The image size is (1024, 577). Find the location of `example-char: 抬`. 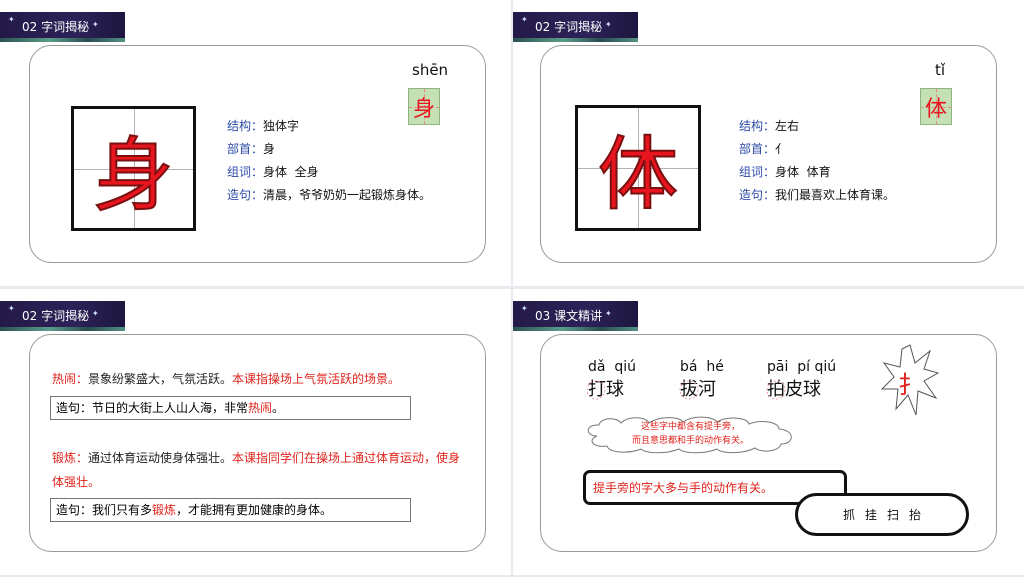

example-char: 抬 is located at coordinates (915, 515).